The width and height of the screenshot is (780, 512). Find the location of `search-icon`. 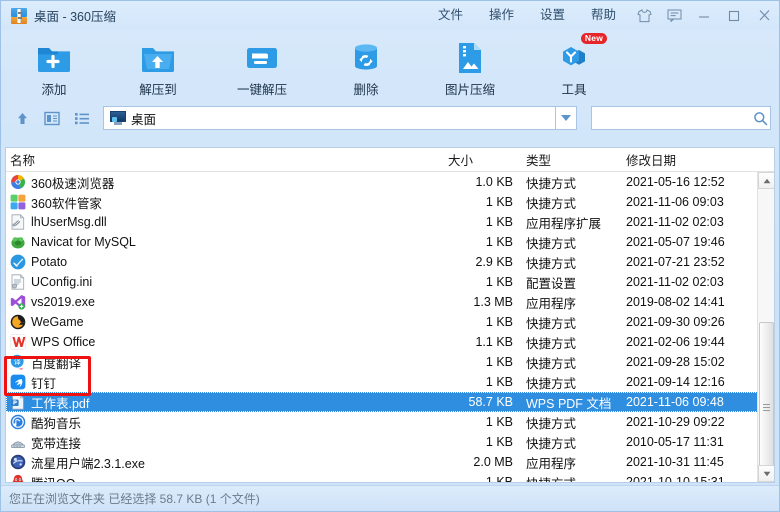

search-icon is located at coordinates (760, 118).